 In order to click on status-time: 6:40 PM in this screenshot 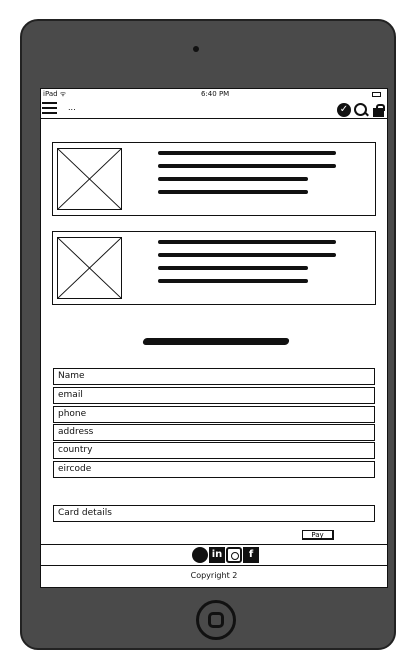, I will do `click(215, 94)`.